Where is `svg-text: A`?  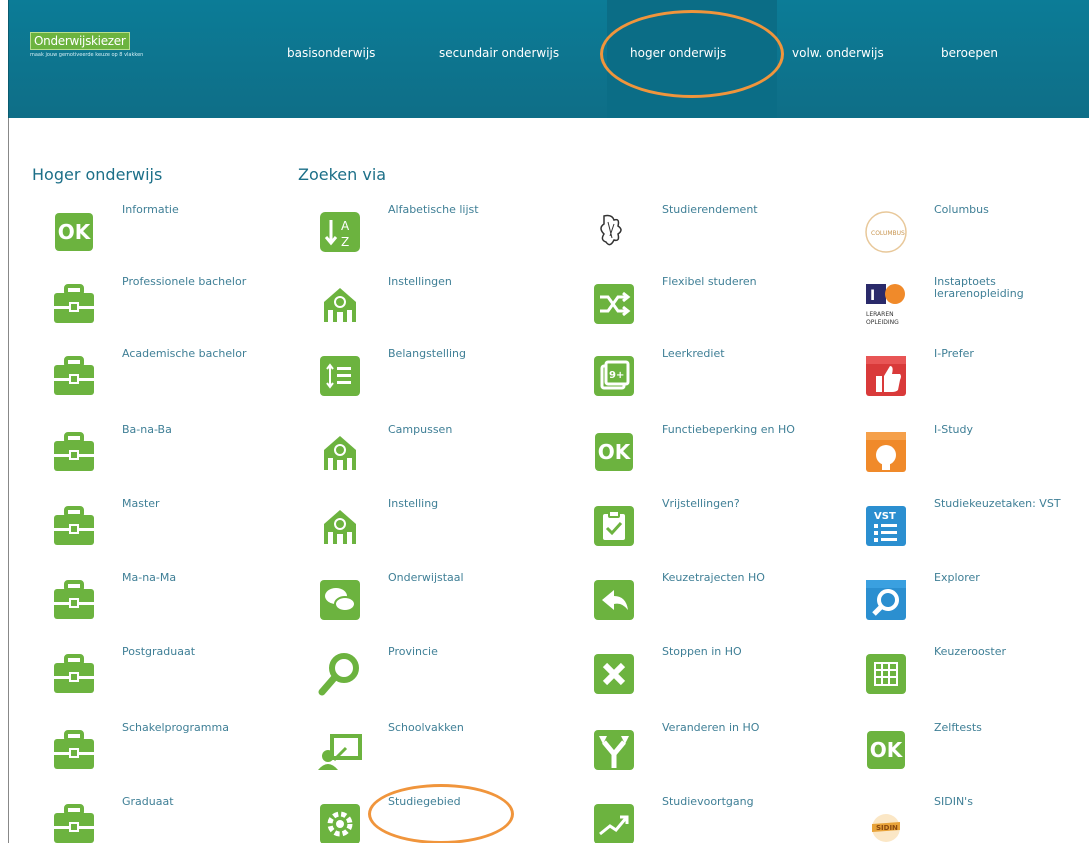
svg-text: A is located at coordinates (345, 226).